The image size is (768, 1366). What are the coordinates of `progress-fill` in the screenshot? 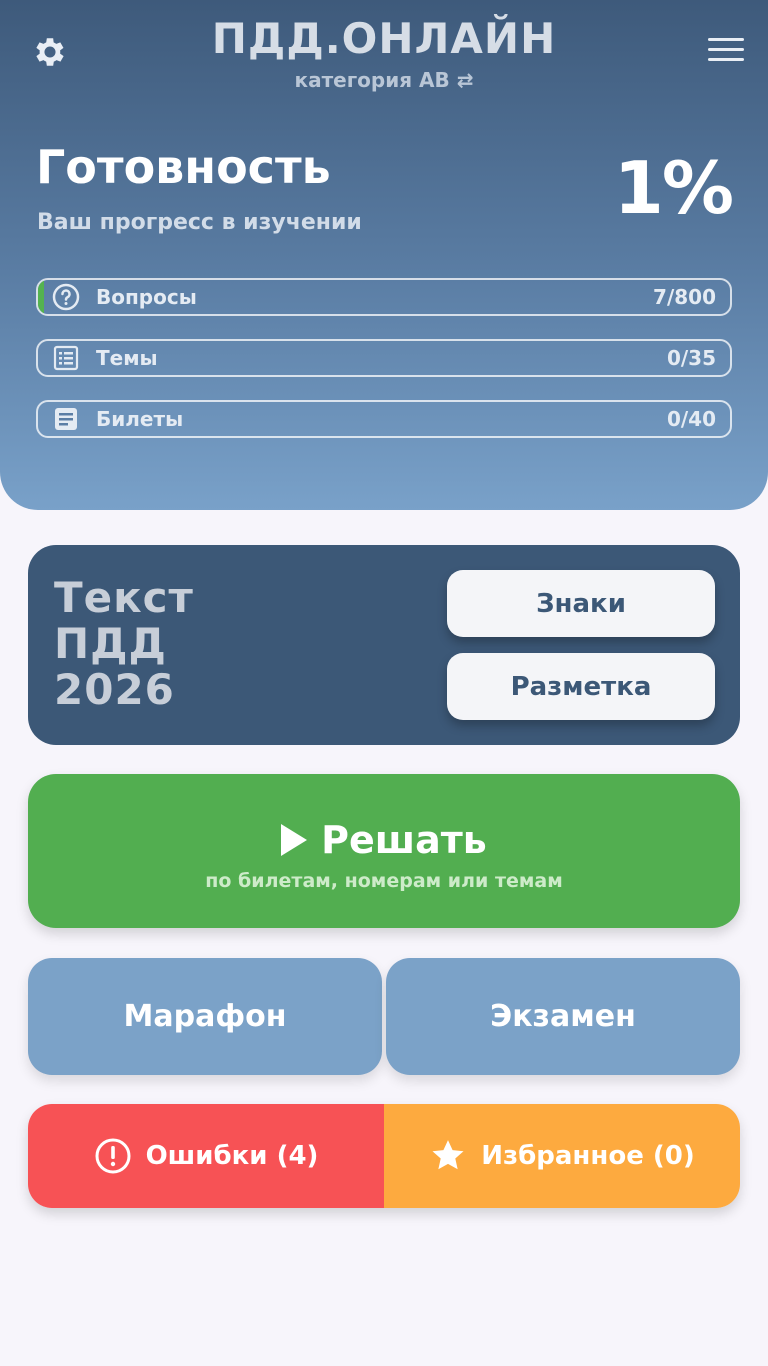 It's located at (41, 297).